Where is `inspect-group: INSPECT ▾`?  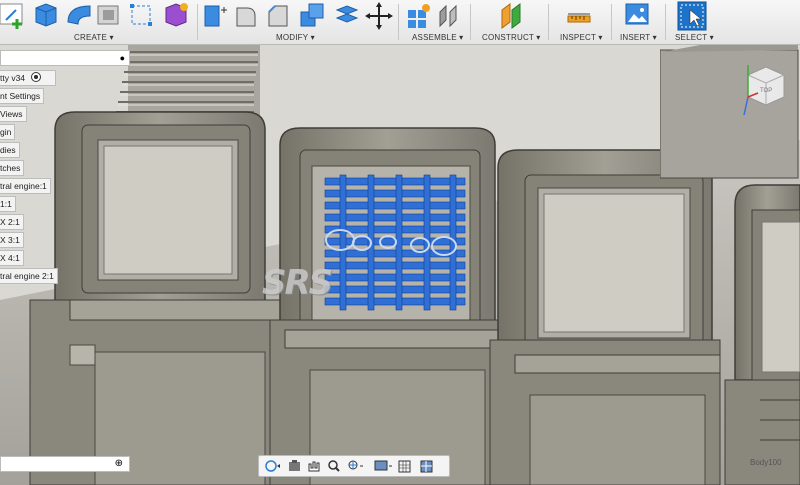
inspect-group: INSPECT ▾ is located at coordinates (581, 22).